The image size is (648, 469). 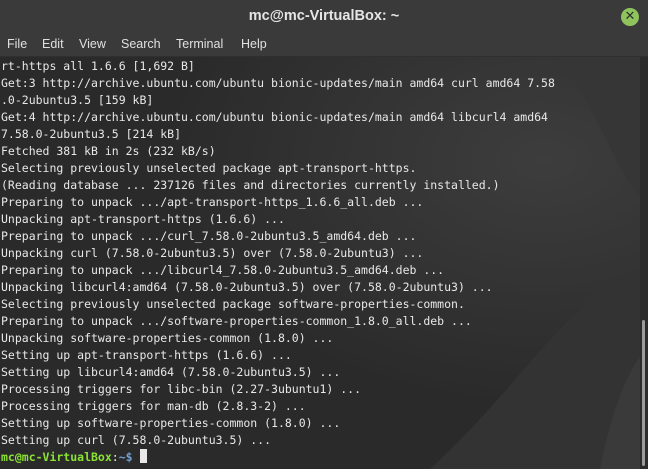 What do you see at coordinates (143, 456) in the screenshot?
I see `text-cursor` at bounding box center [143, 456].